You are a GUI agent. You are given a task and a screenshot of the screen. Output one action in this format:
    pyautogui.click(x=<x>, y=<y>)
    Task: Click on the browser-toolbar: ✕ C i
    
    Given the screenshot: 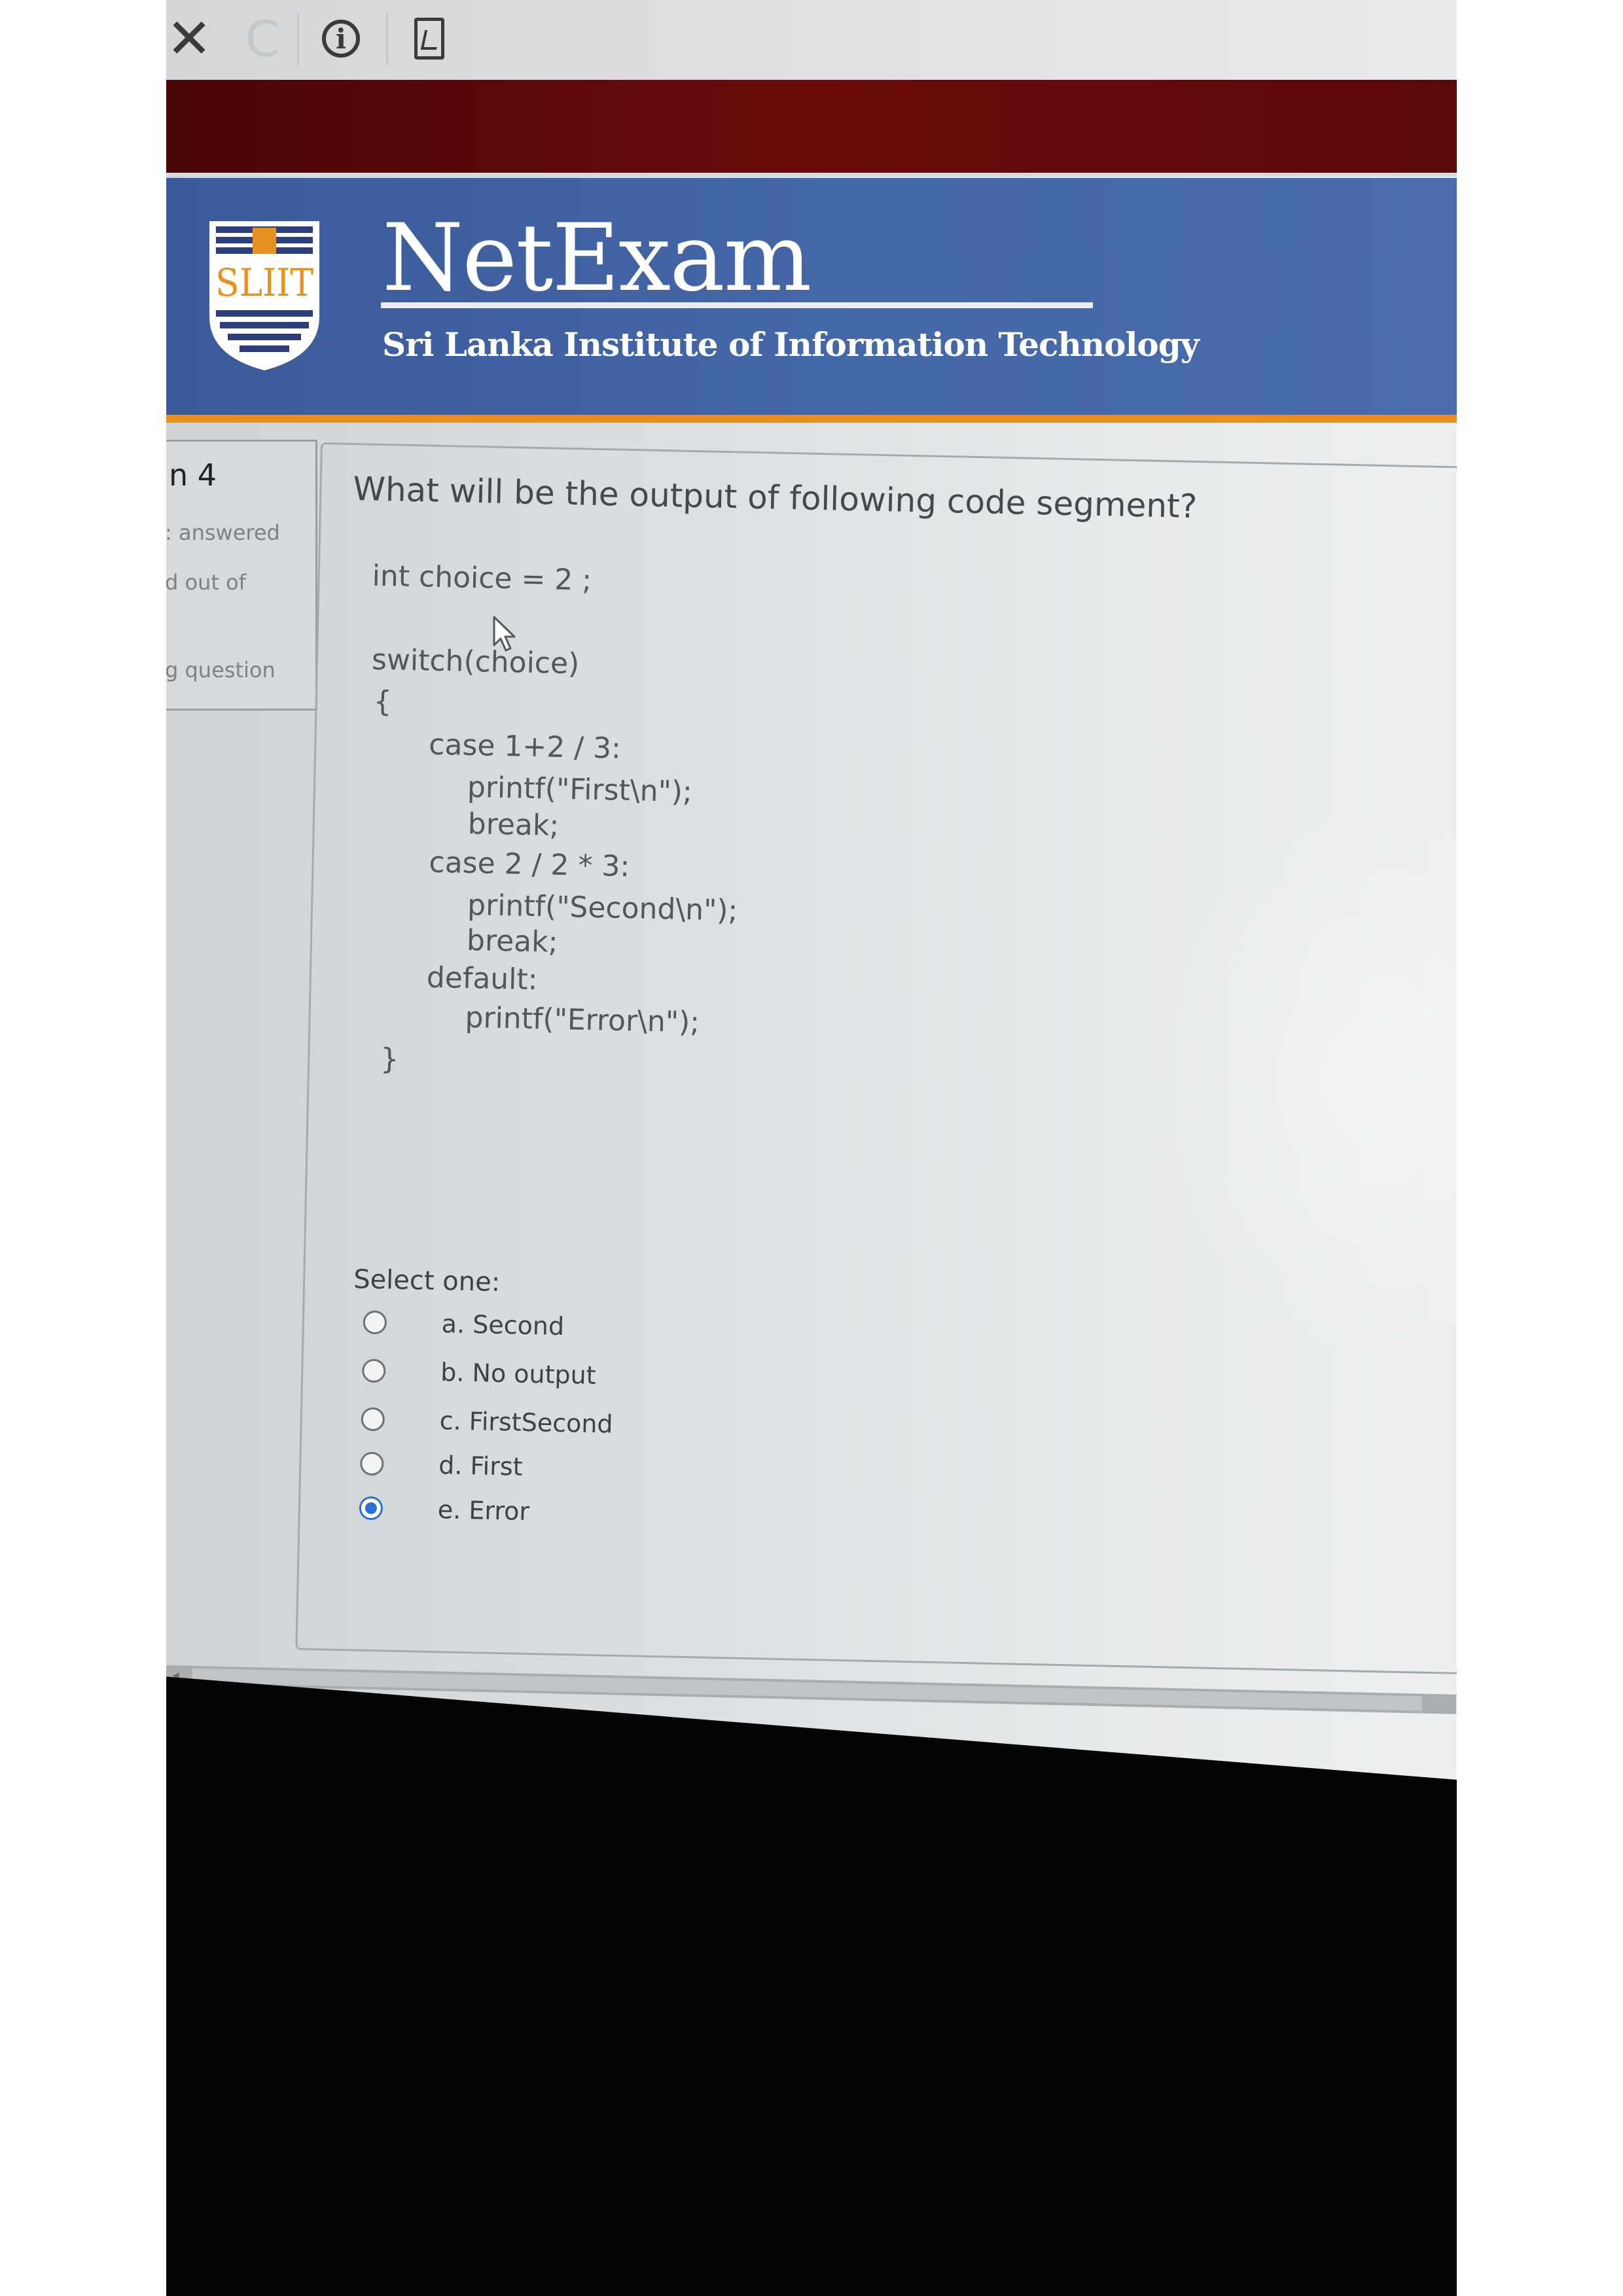 What is the action you would take?
    pyautogui.click(x=811, y=40)
    